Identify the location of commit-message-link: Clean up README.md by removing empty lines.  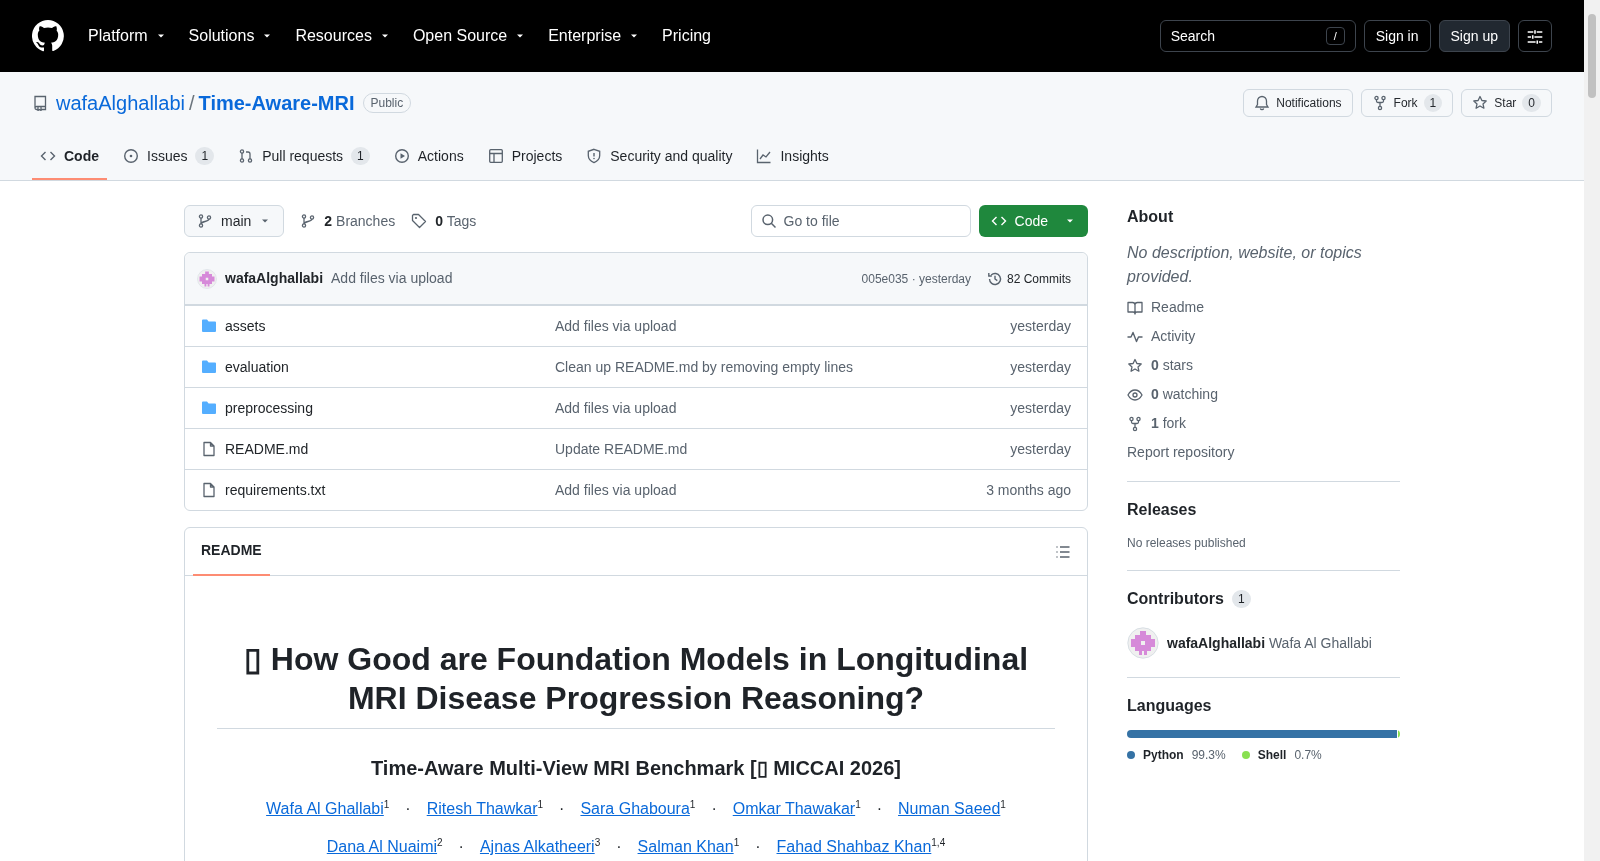
(704, 367).